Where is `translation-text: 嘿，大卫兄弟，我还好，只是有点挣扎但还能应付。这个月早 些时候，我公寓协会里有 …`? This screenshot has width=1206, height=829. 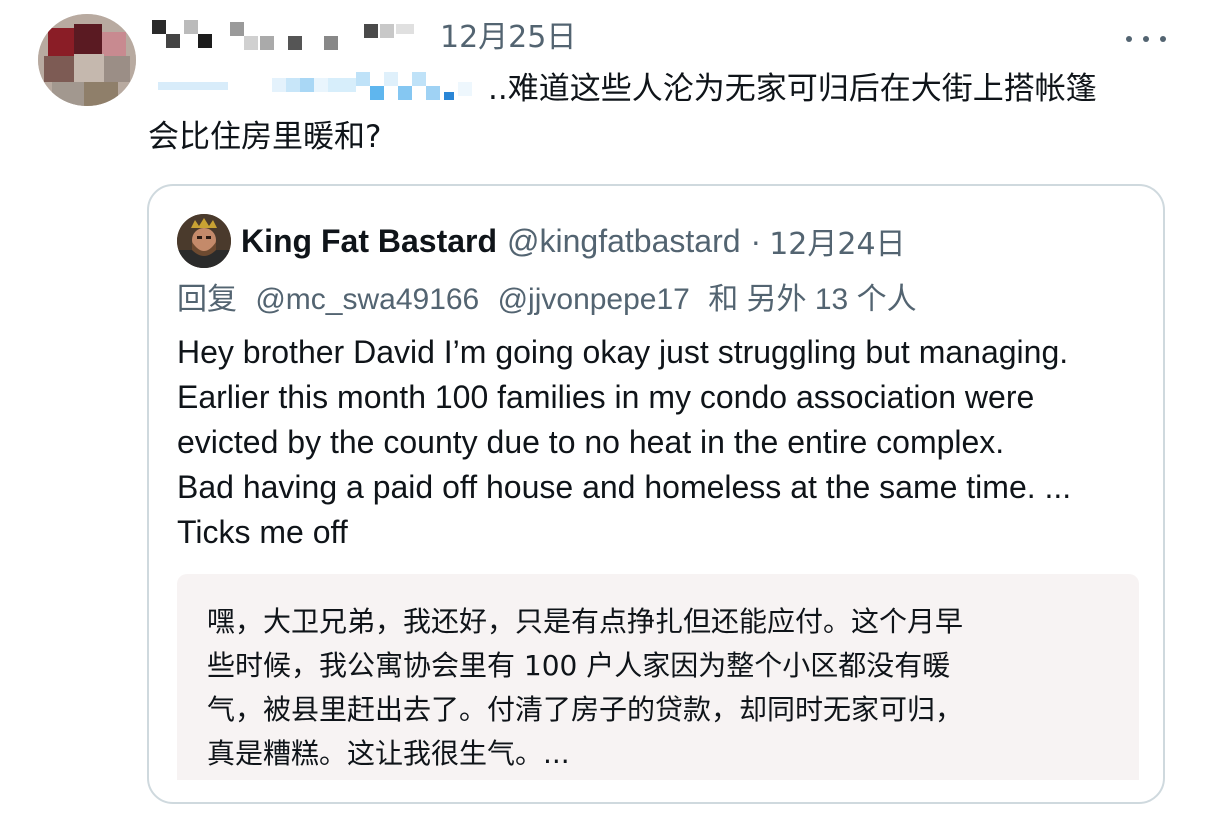
translation-text: 嘿，大卫兄弟，我还好，只是有点挣扎但还能应付。这个月早 些时候，我公寓协会里有 … is located at coordinates (585, 688).